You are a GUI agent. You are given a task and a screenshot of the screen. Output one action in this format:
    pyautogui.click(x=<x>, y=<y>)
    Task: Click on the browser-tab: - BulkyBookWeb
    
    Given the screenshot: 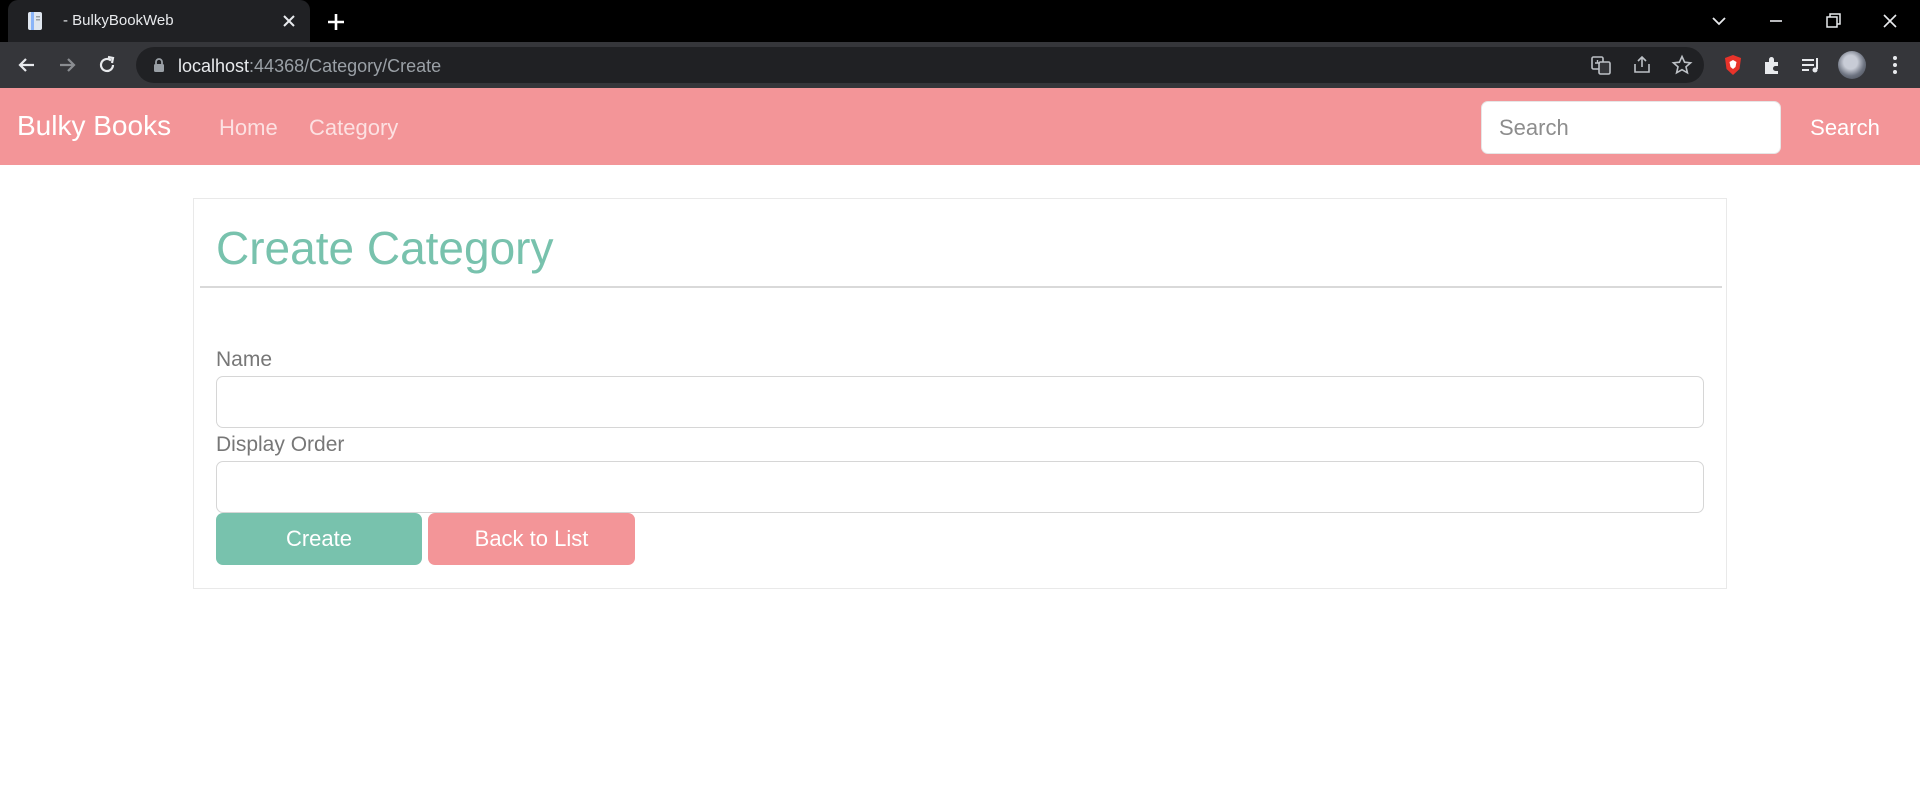 What is the action you would take?
    pyautogui.click(x=159, y=21)
    